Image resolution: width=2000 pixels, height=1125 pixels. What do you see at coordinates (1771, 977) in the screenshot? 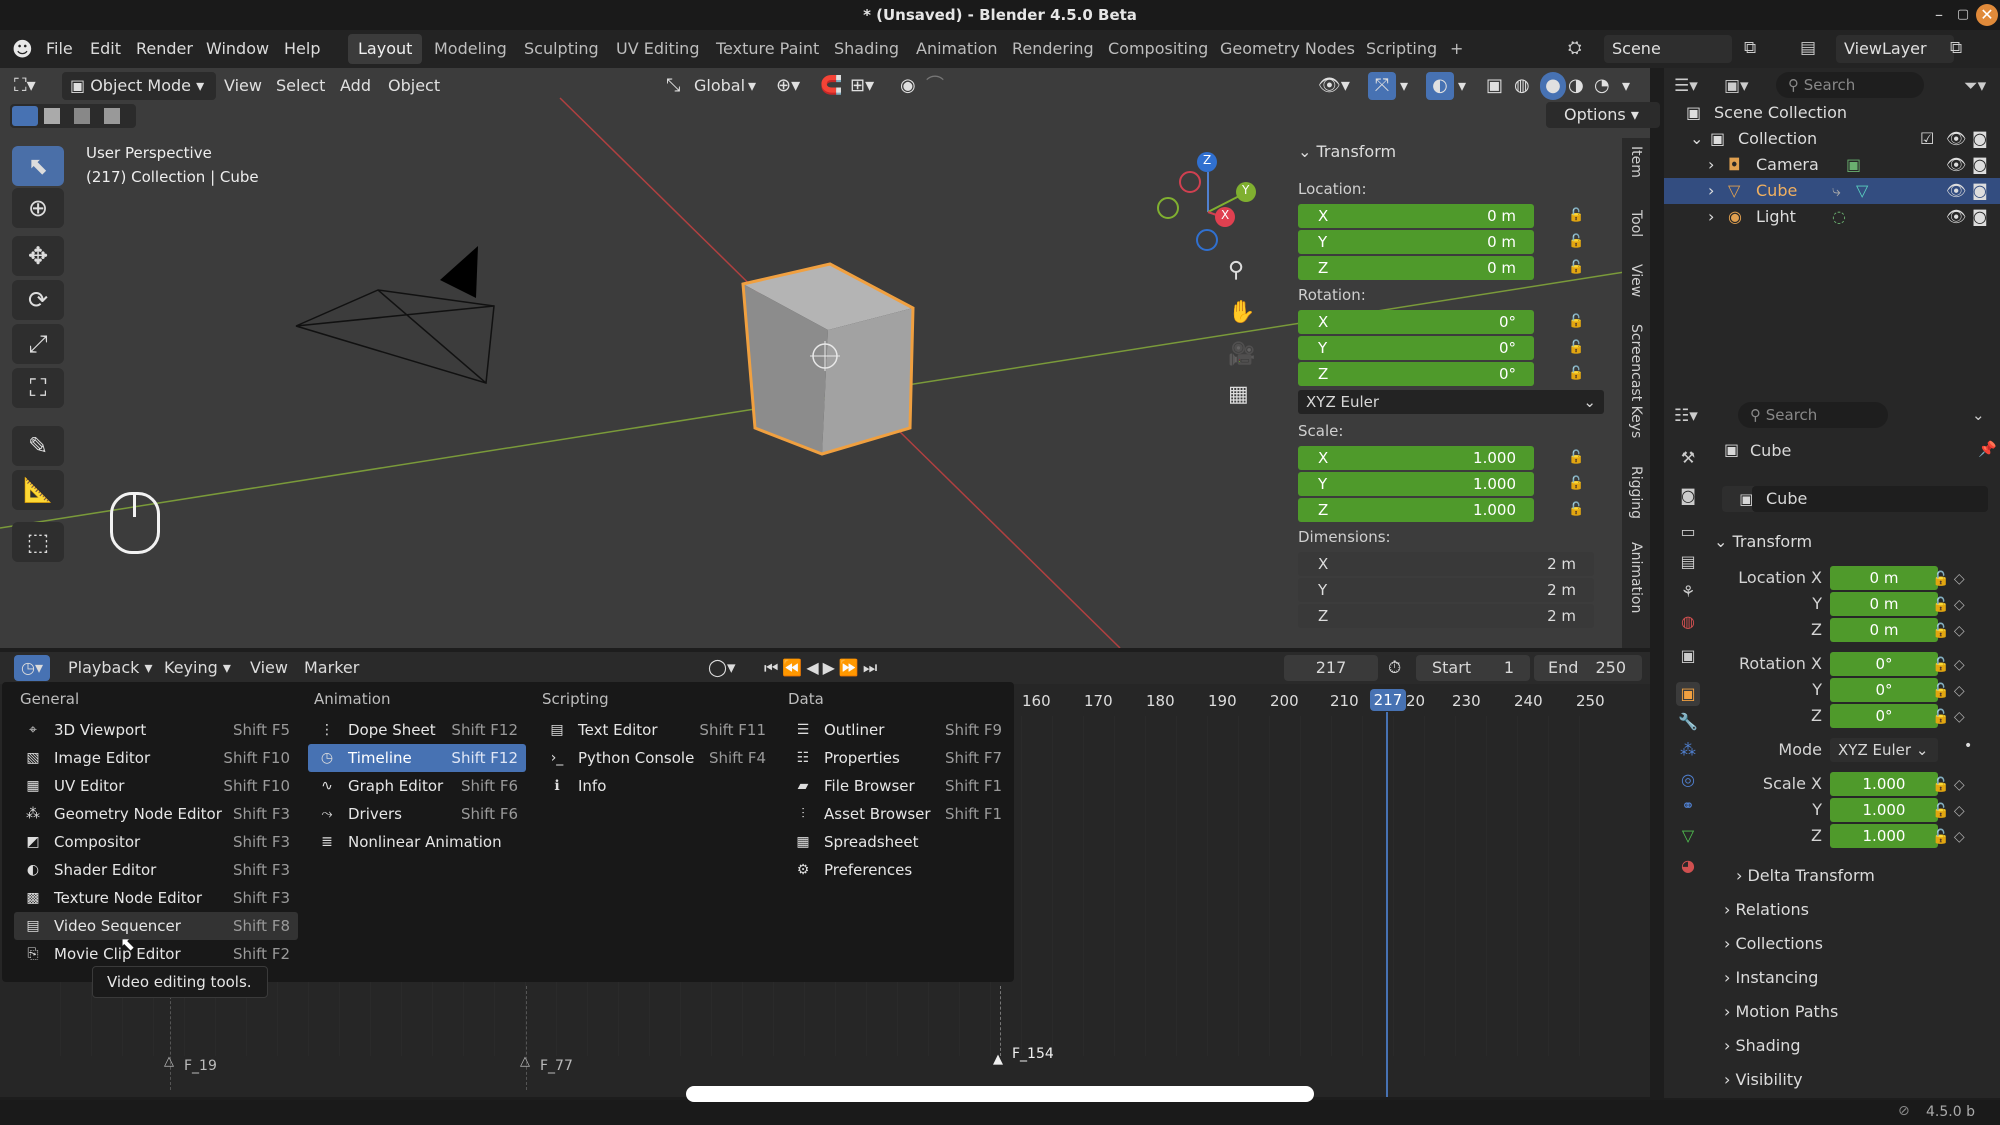
I see `instancing-section: › Instancing` at bounding box center [1771, 977].